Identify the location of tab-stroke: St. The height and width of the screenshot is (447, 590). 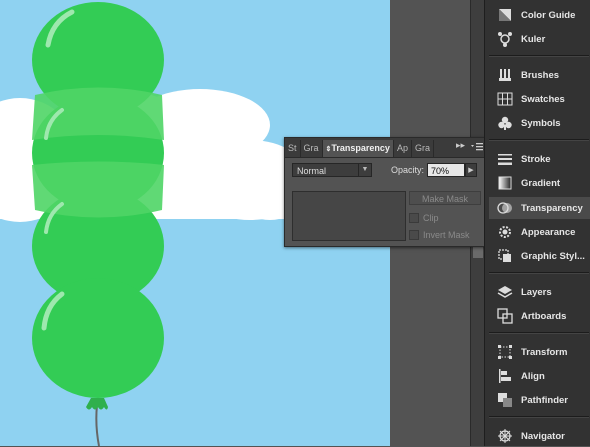
(293, 148).